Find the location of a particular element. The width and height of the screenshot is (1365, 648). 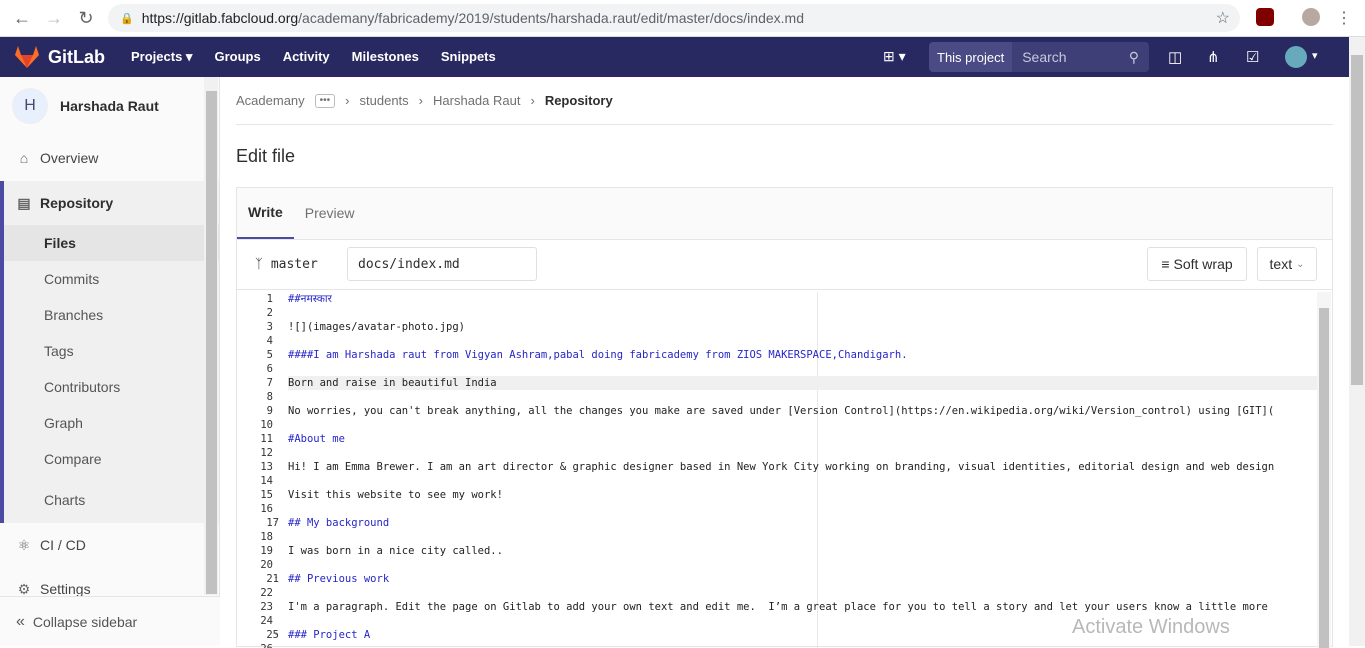

editor-toolbar: ᛉ master docs/index.md ≡ Soft wrap text ⌄ is located at coordinates (784, 265).